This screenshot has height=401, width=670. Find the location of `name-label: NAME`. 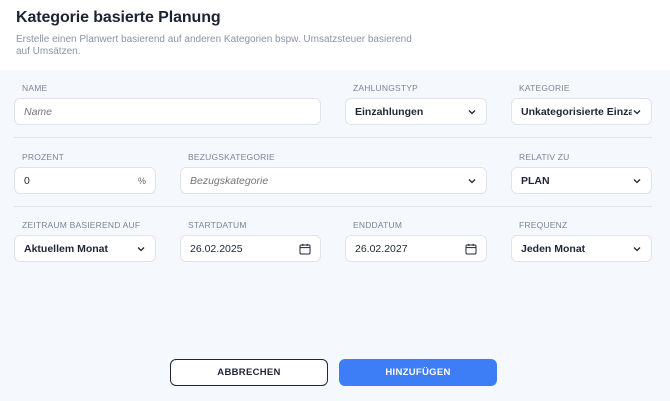

name-label: NAME is located at coordinates (35, 88).